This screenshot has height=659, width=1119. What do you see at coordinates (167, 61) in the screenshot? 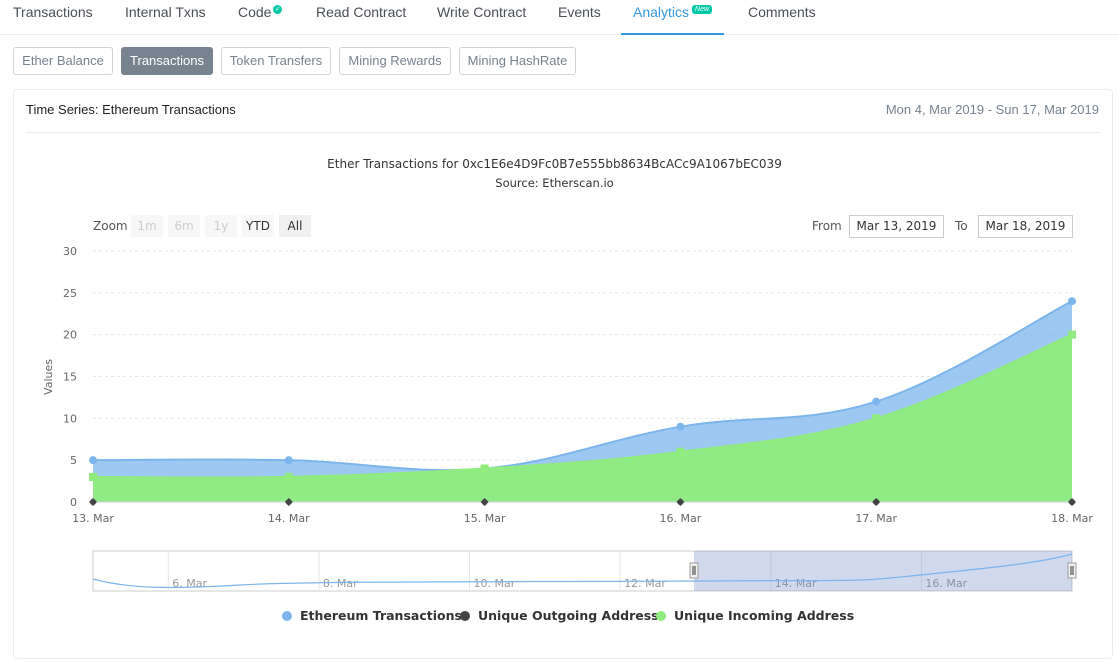
I see `transactions-button: Transactions` at bounding box center [167, 61].